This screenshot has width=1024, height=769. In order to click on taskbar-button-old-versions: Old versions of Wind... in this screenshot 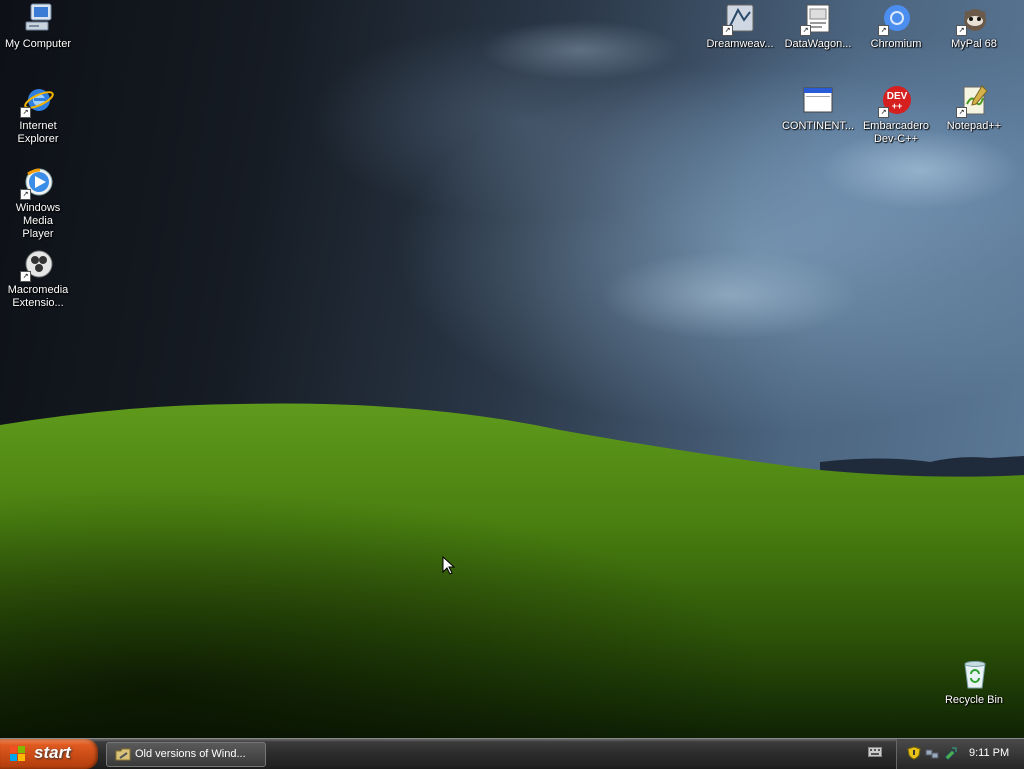, I will do `click(186, 754)`.